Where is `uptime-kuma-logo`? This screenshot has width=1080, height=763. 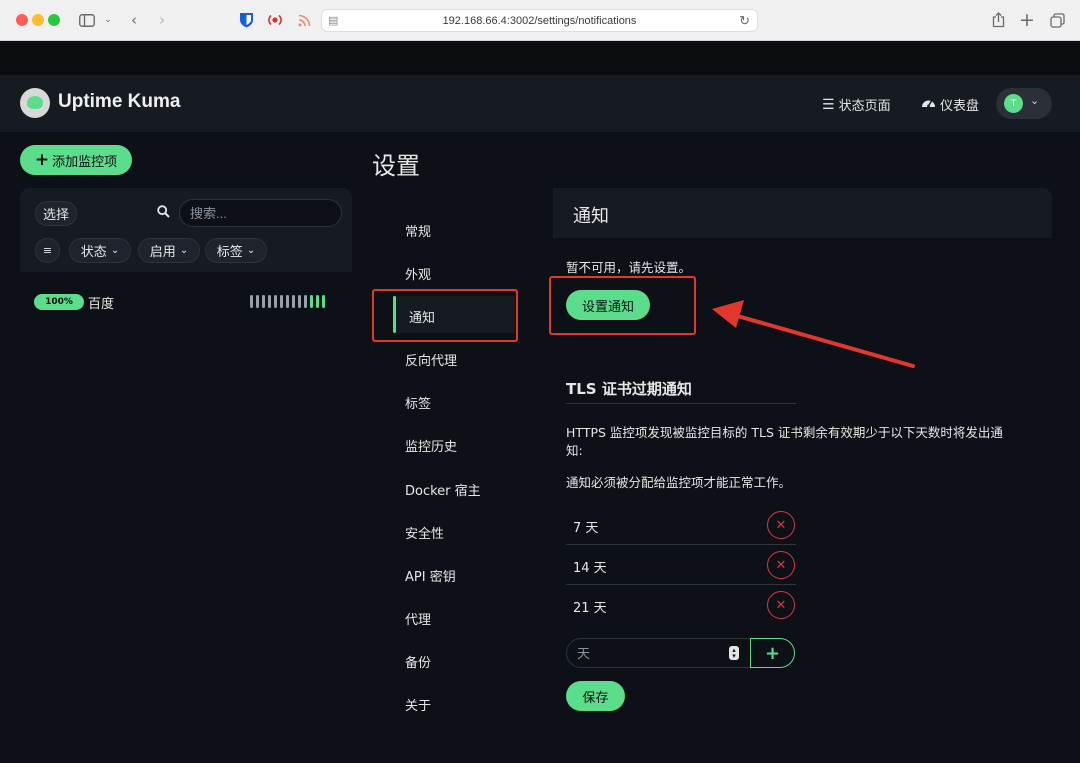
uptime-kuma-logo is located at coordinates (35, 103).